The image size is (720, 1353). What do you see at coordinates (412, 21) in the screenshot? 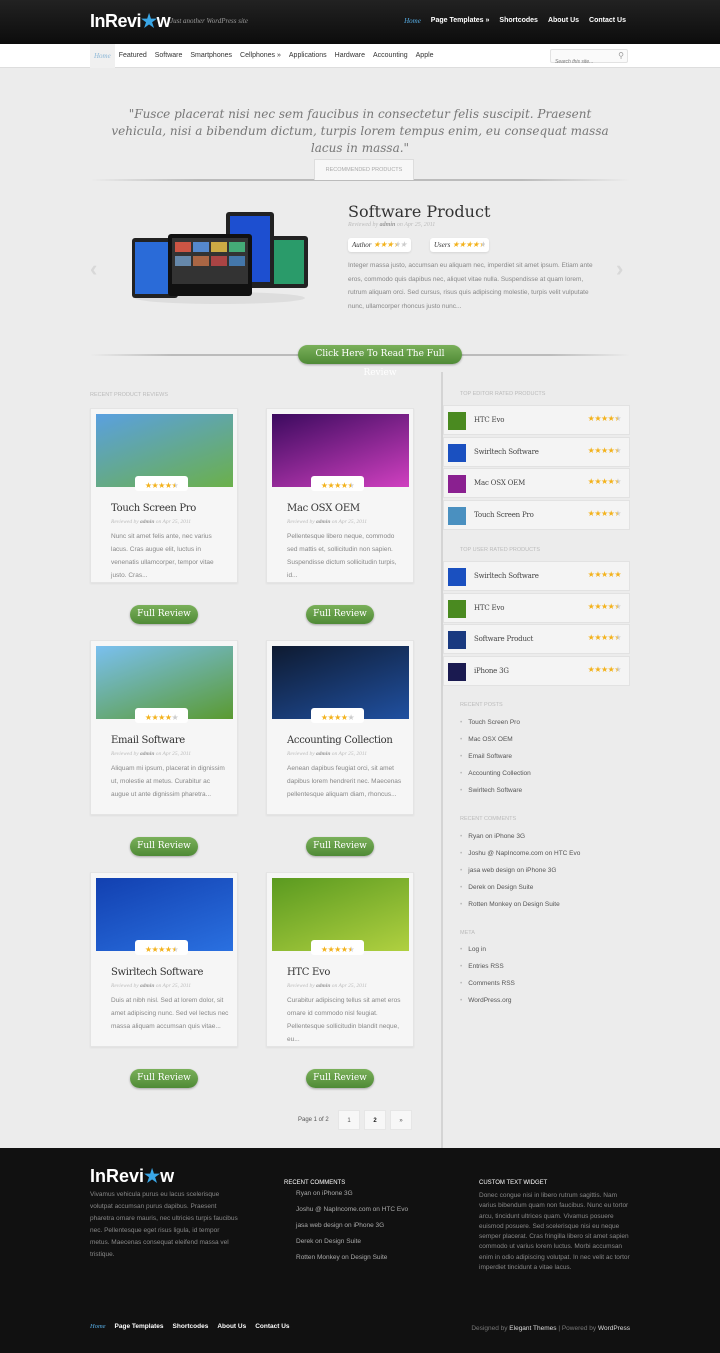
I see `nav-home: Home` at bounding box center [412, 21].